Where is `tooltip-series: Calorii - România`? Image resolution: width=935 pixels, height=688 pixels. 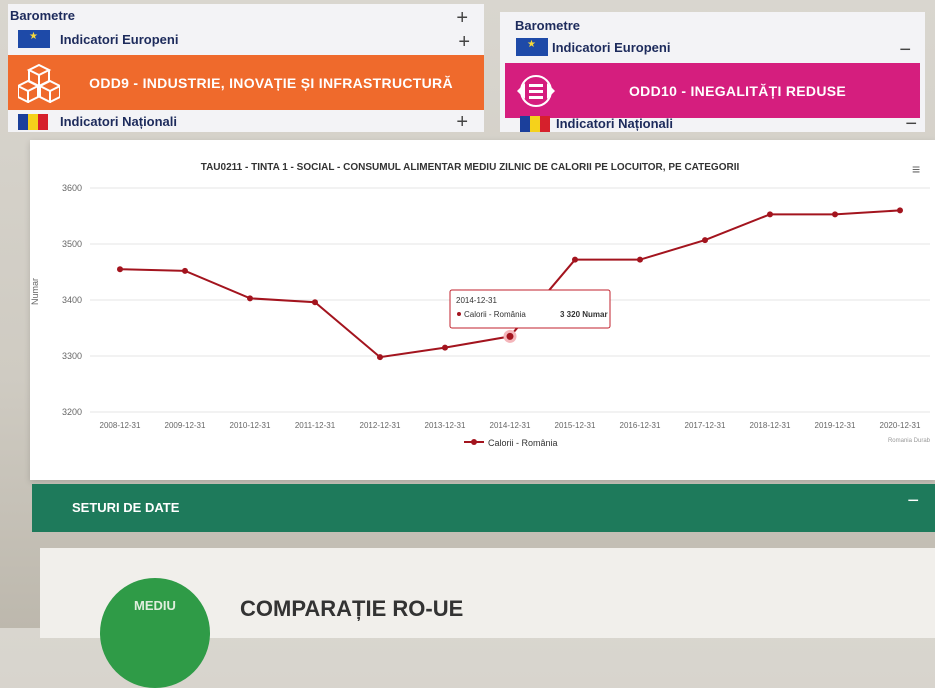
tooltip-series: Calorii - România is located at coordinates (495, 314).